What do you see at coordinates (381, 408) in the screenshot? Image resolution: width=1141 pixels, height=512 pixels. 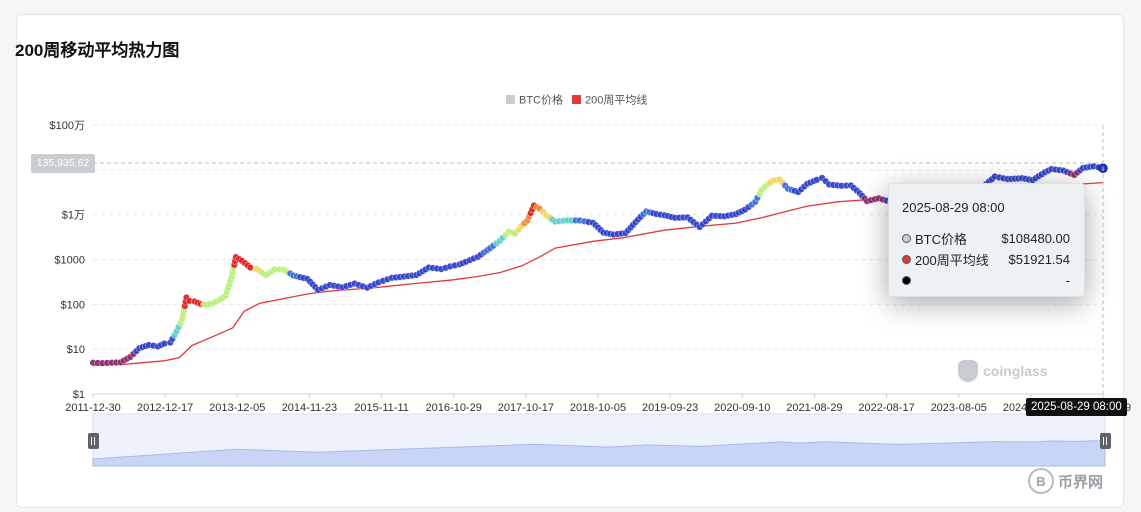 I see `x-tick-label: 2015-11-11` at bounding box center [381, 408].